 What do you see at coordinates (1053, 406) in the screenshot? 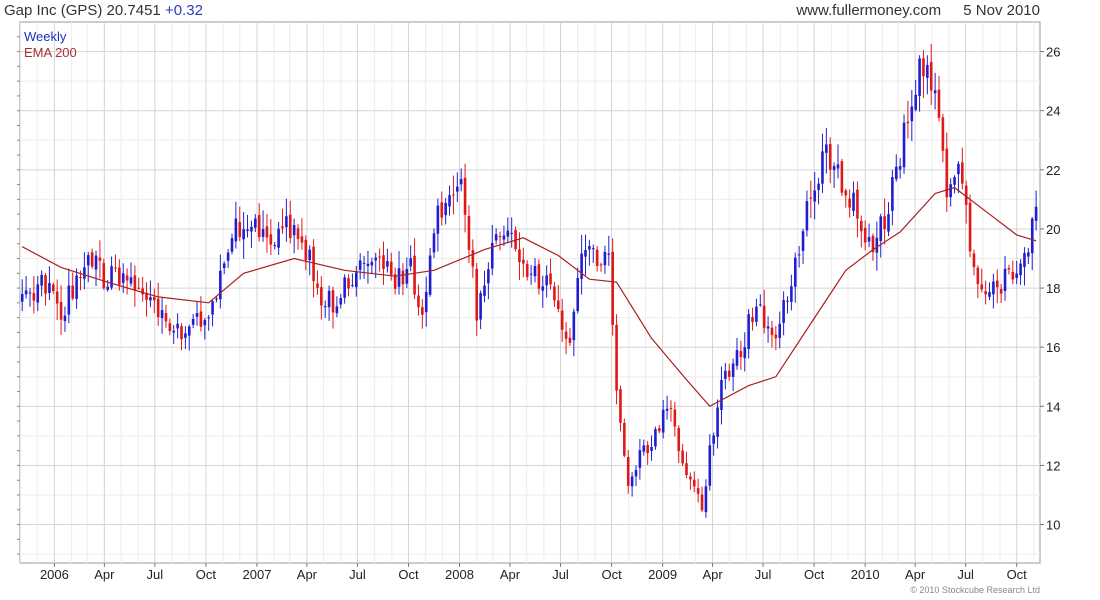
I see `y-tick-label: 14` at bounding box center [1053, 406].